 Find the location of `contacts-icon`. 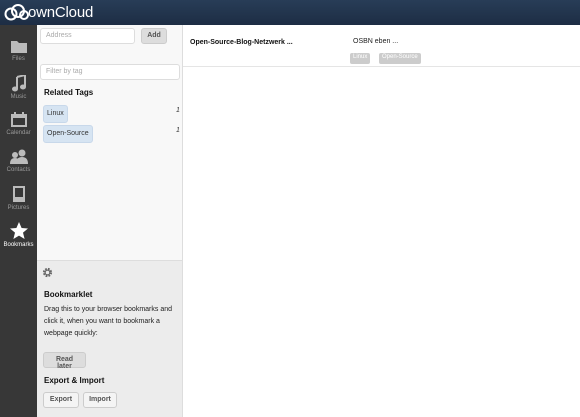

contacts-icon is located at coordinates (18, 156).